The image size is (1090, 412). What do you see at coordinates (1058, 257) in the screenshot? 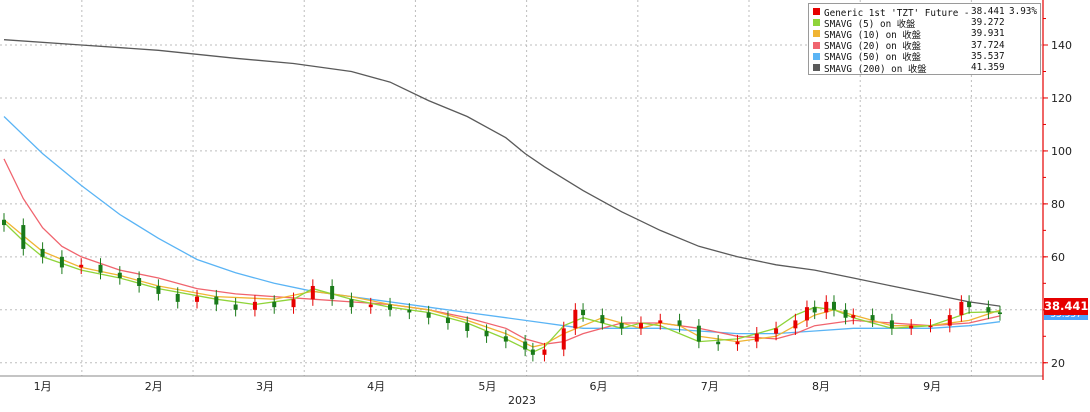
I see `y-tick-label: 60` at bounding box center [1058, 257].